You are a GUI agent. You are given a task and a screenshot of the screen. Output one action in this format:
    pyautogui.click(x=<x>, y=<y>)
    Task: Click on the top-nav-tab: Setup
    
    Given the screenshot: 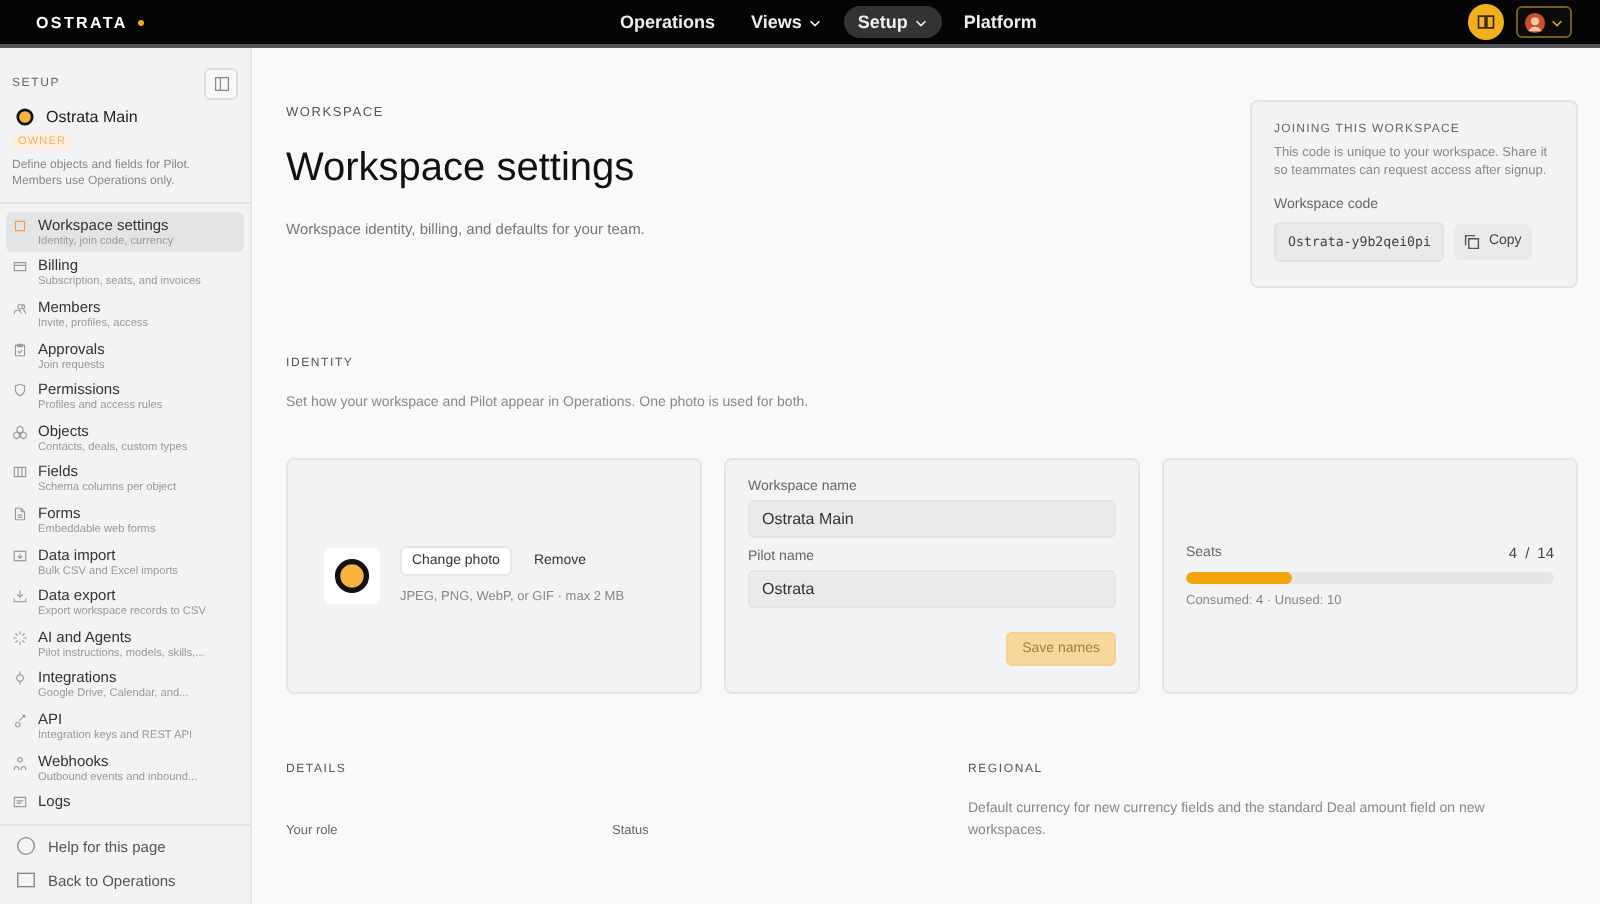 What is the action you would take?
    pyautogui.click(x=892, y=22)
    